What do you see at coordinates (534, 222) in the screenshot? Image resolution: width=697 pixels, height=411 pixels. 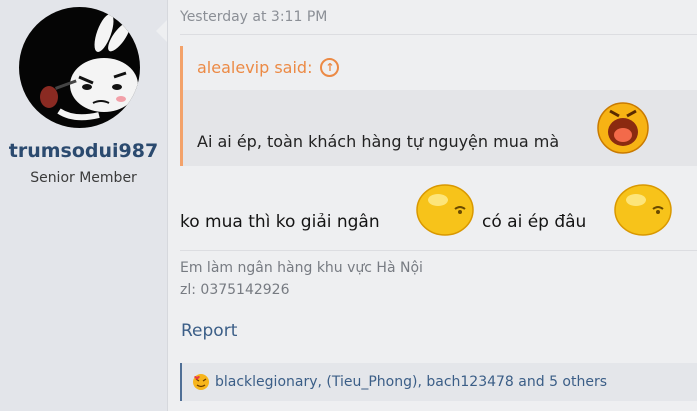 I see `message-text-2: có ai ép đâu` at bounding box center [534, 222].